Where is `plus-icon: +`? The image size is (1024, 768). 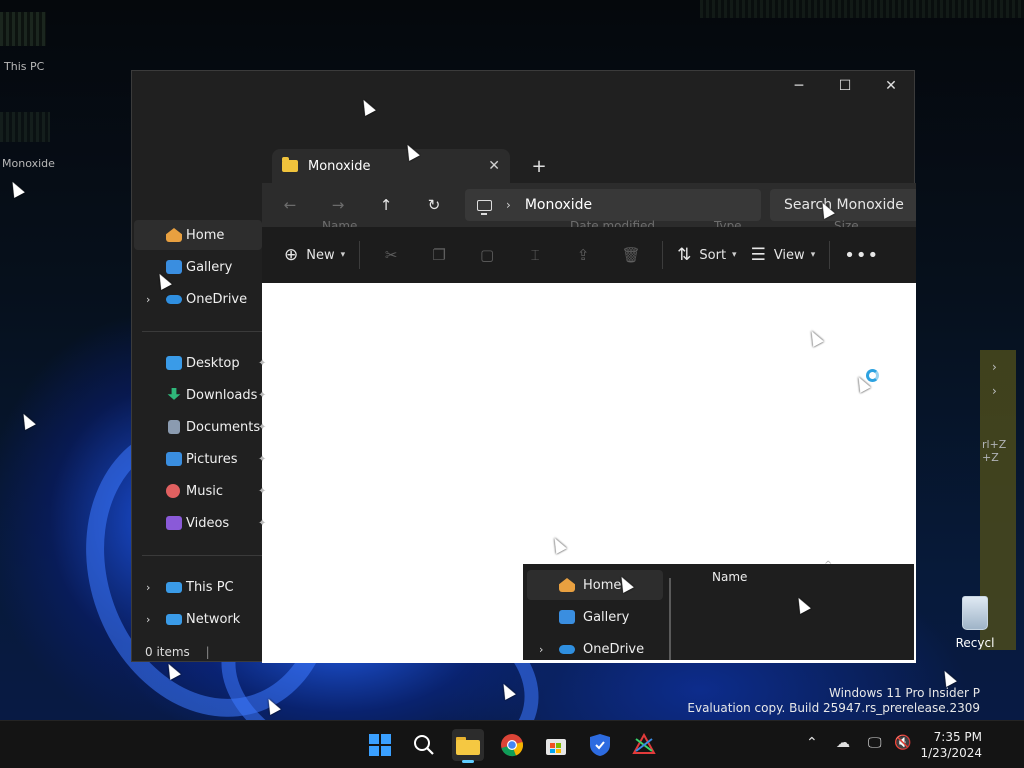 plus-icon: + is located at coordinates (539, 166).